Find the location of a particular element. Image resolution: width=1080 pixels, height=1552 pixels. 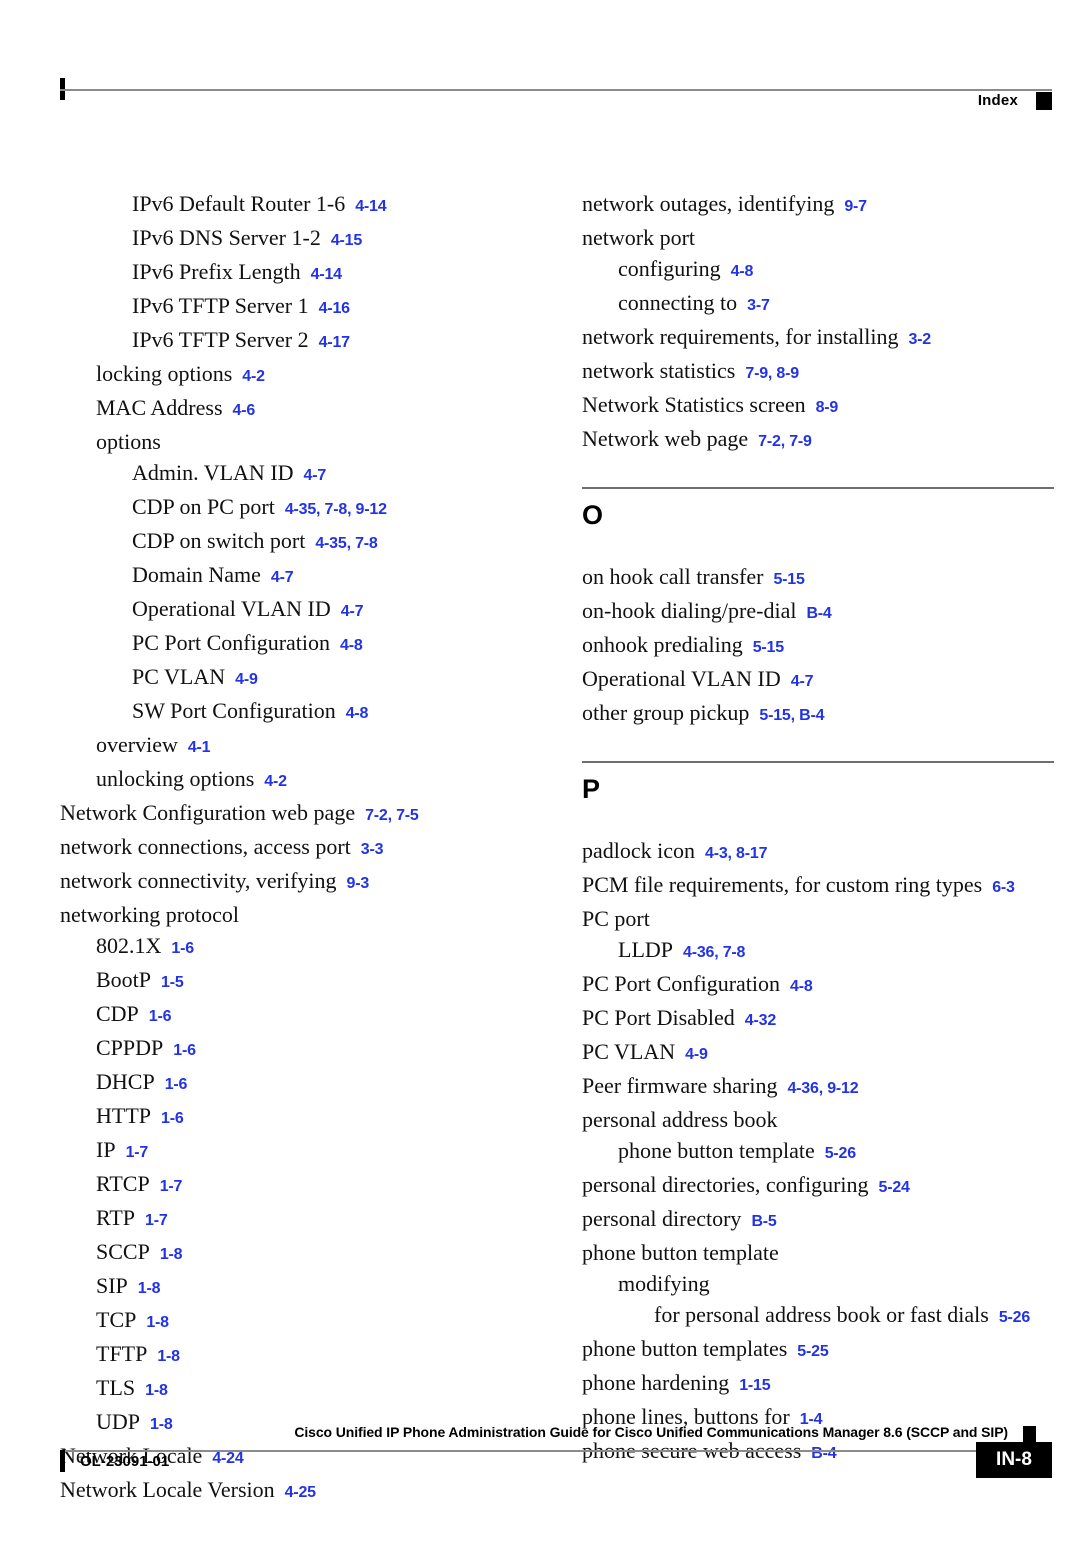

index-entry-page-refs: 4-17 is located at coordinates (334, 342).